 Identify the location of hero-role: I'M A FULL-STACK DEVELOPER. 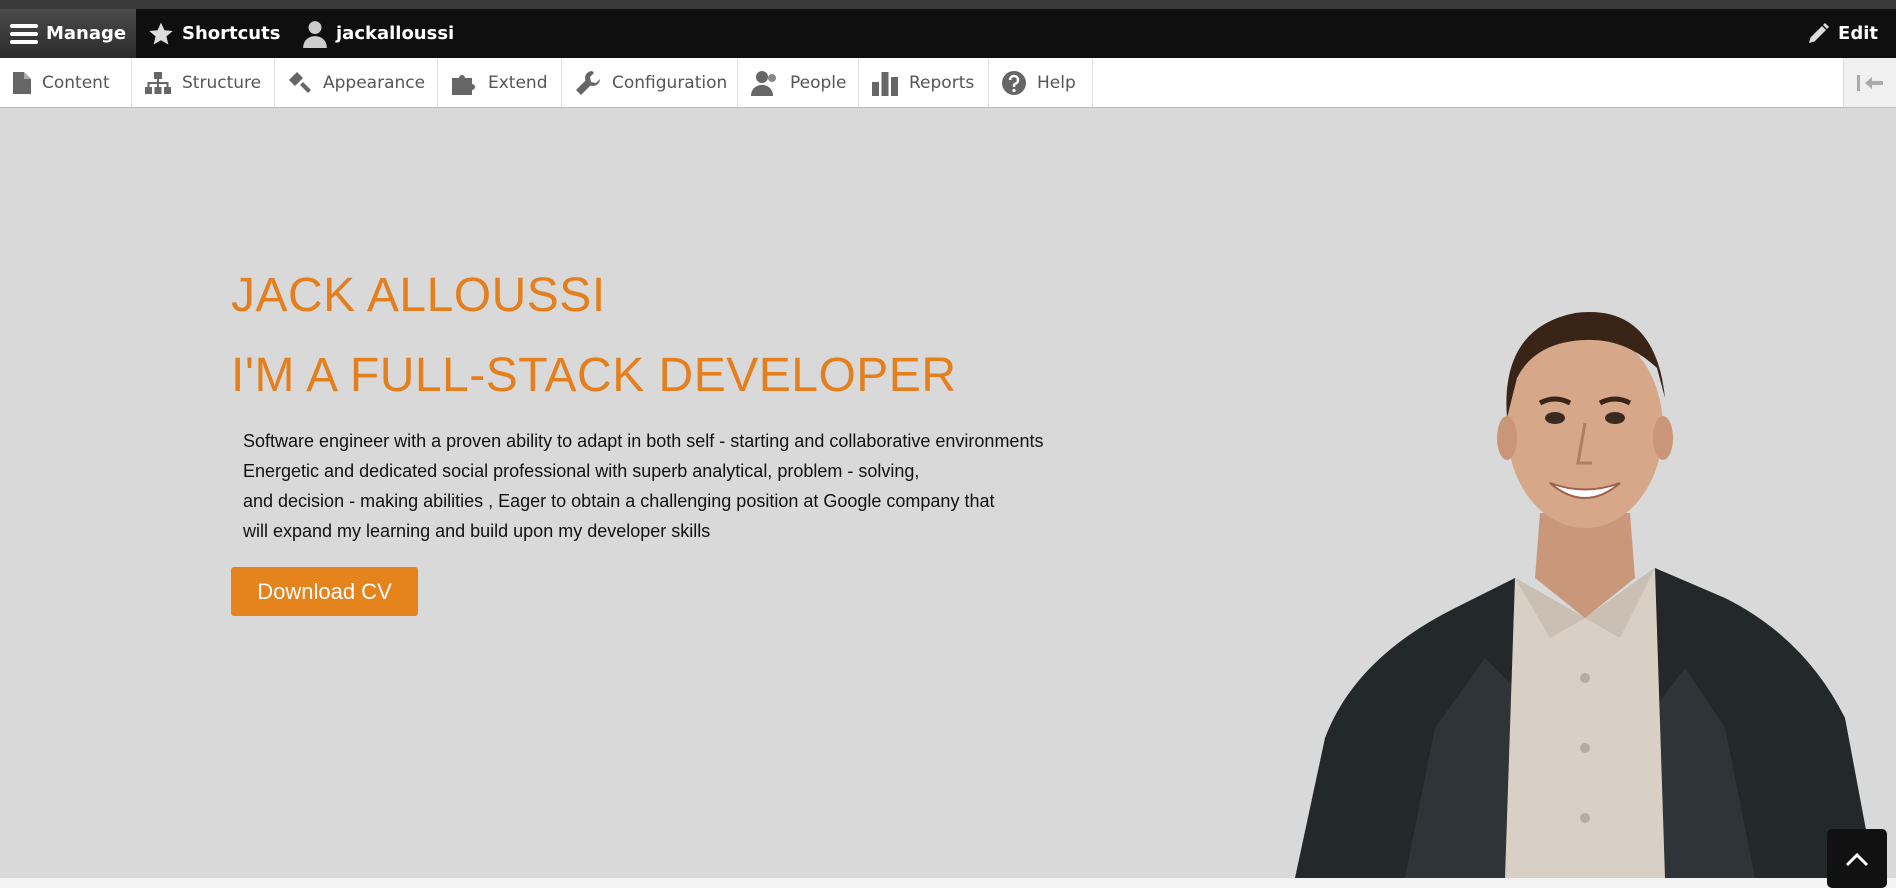
(594, 375).